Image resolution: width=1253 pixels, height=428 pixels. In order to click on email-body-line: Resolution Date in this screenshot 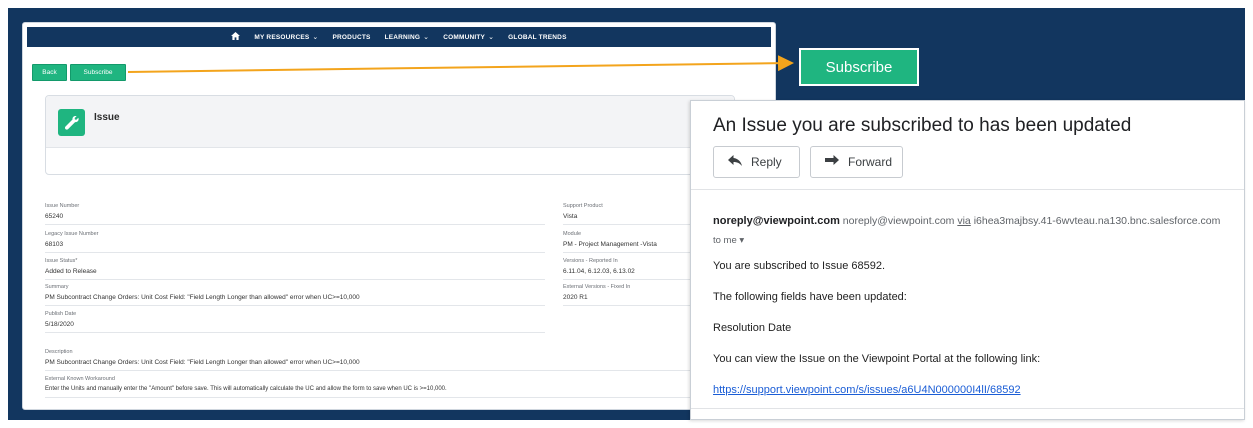, I will do `click(752, 328)`.